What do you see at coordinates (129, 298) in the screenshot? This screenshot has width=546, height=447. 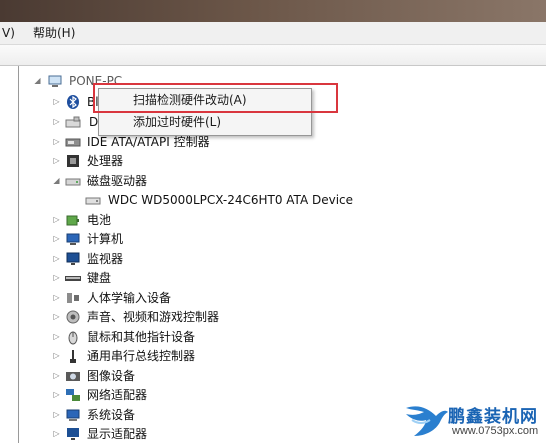 I see `tree-item-label: 人体学输入设备` at bounding box center [129, 298].